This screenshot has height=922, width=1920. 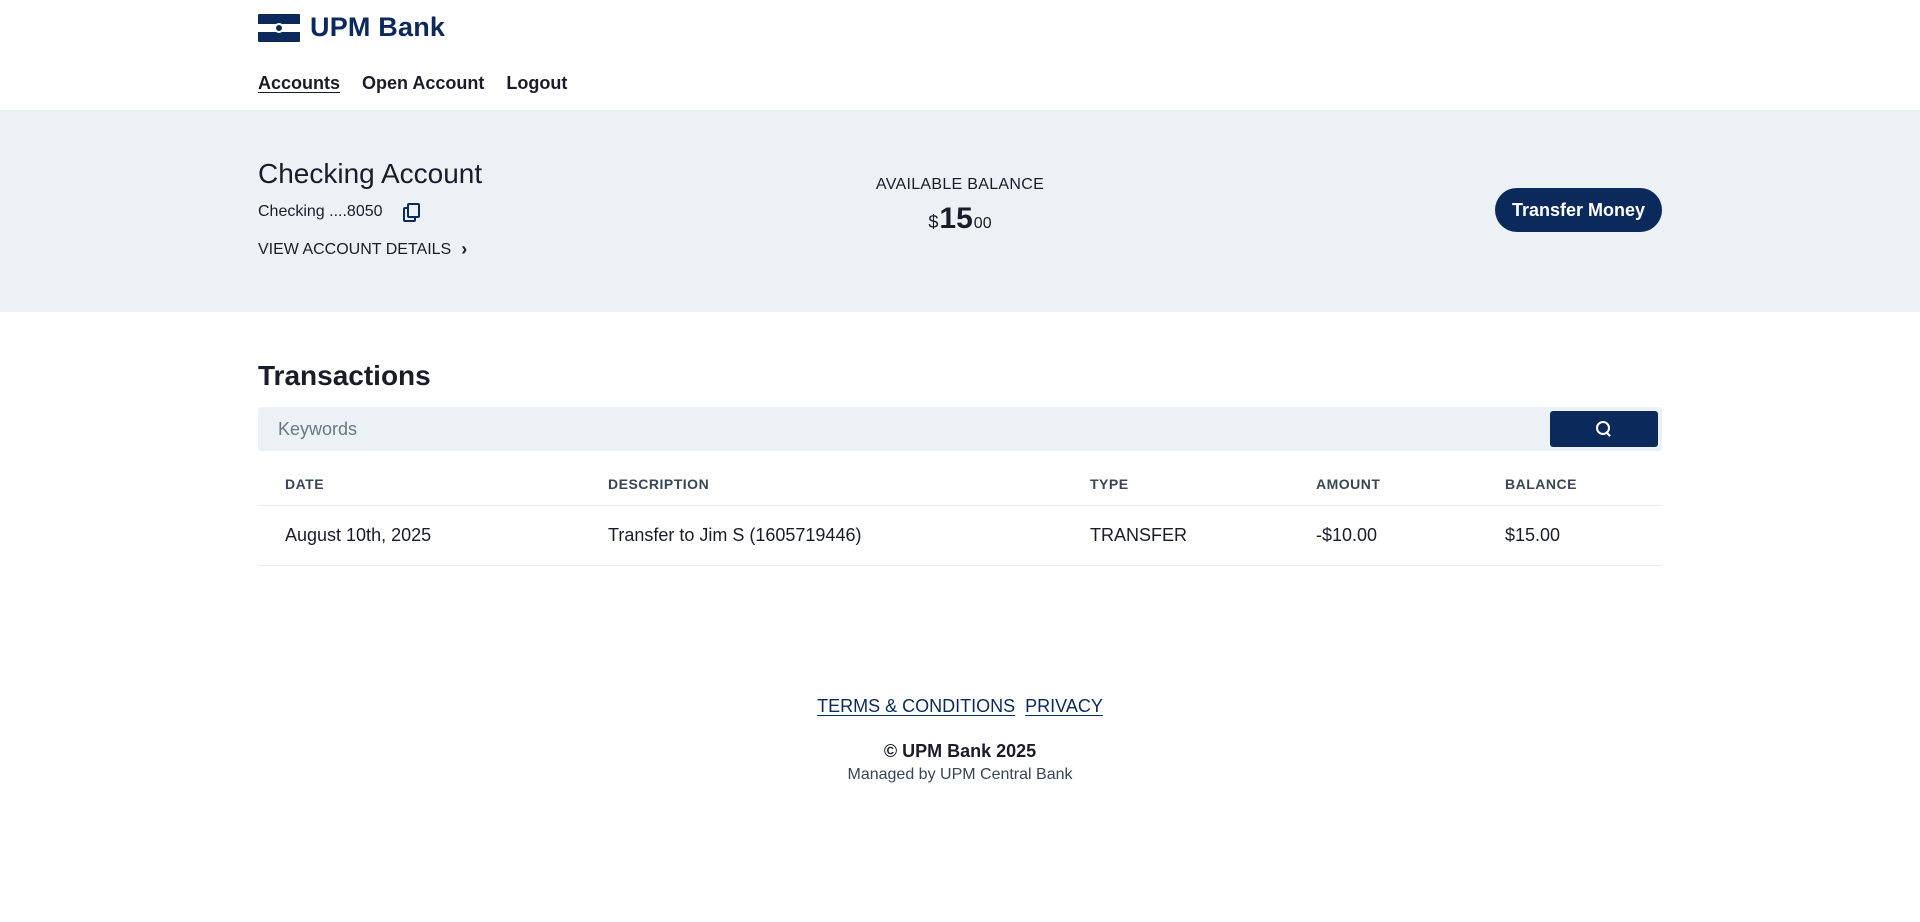 I want to click on account-title: Checking Account, so click(x=370, y=173).